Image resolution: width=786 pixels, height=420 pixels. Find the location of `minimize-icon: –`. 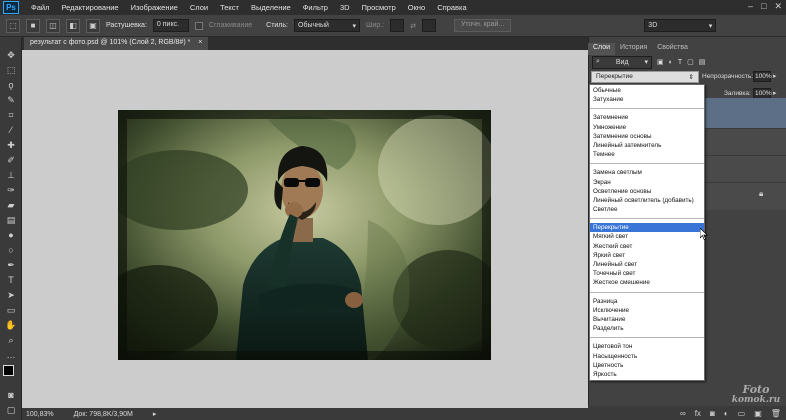

minimize-icon: – is located at coordinates (750, 6).